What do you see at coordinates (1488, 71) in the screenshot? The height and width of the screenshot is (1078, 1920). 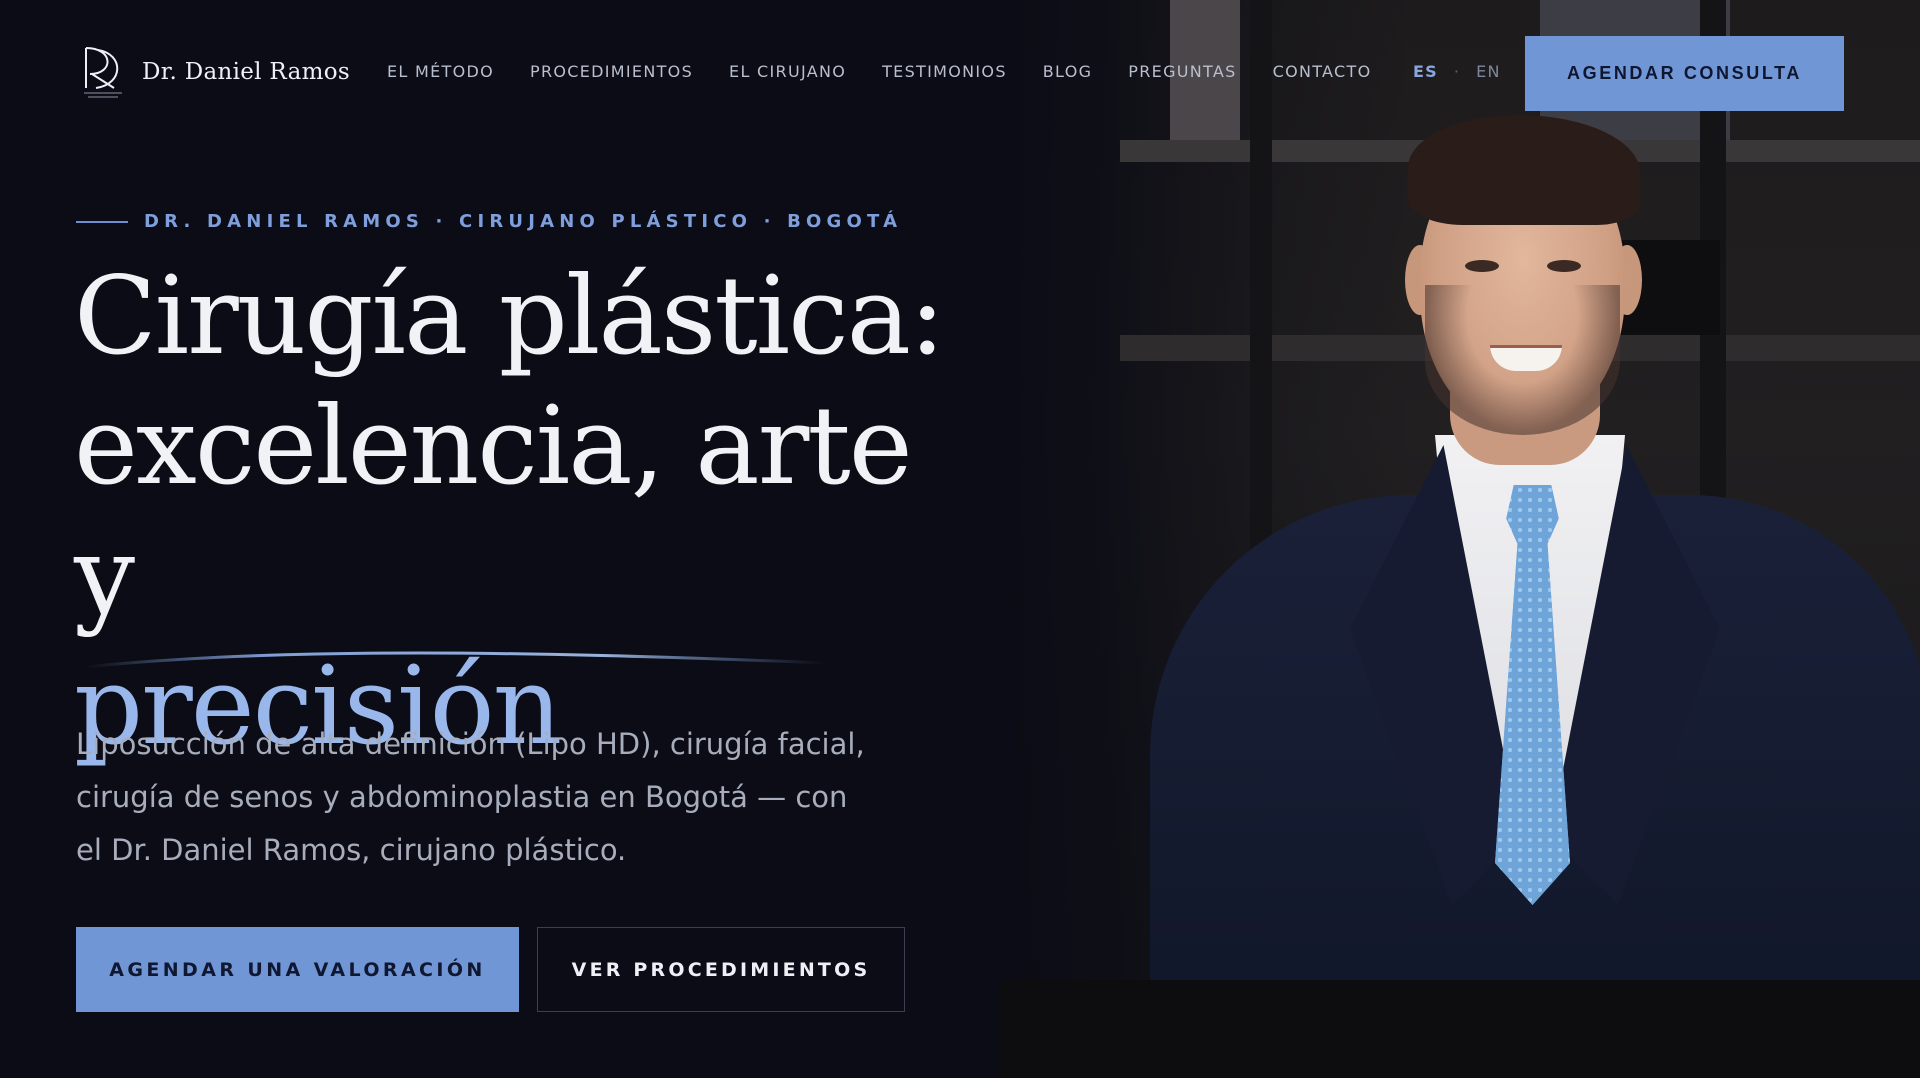 I see `lang-en-link: EN` at bounding box center [1488, 71].